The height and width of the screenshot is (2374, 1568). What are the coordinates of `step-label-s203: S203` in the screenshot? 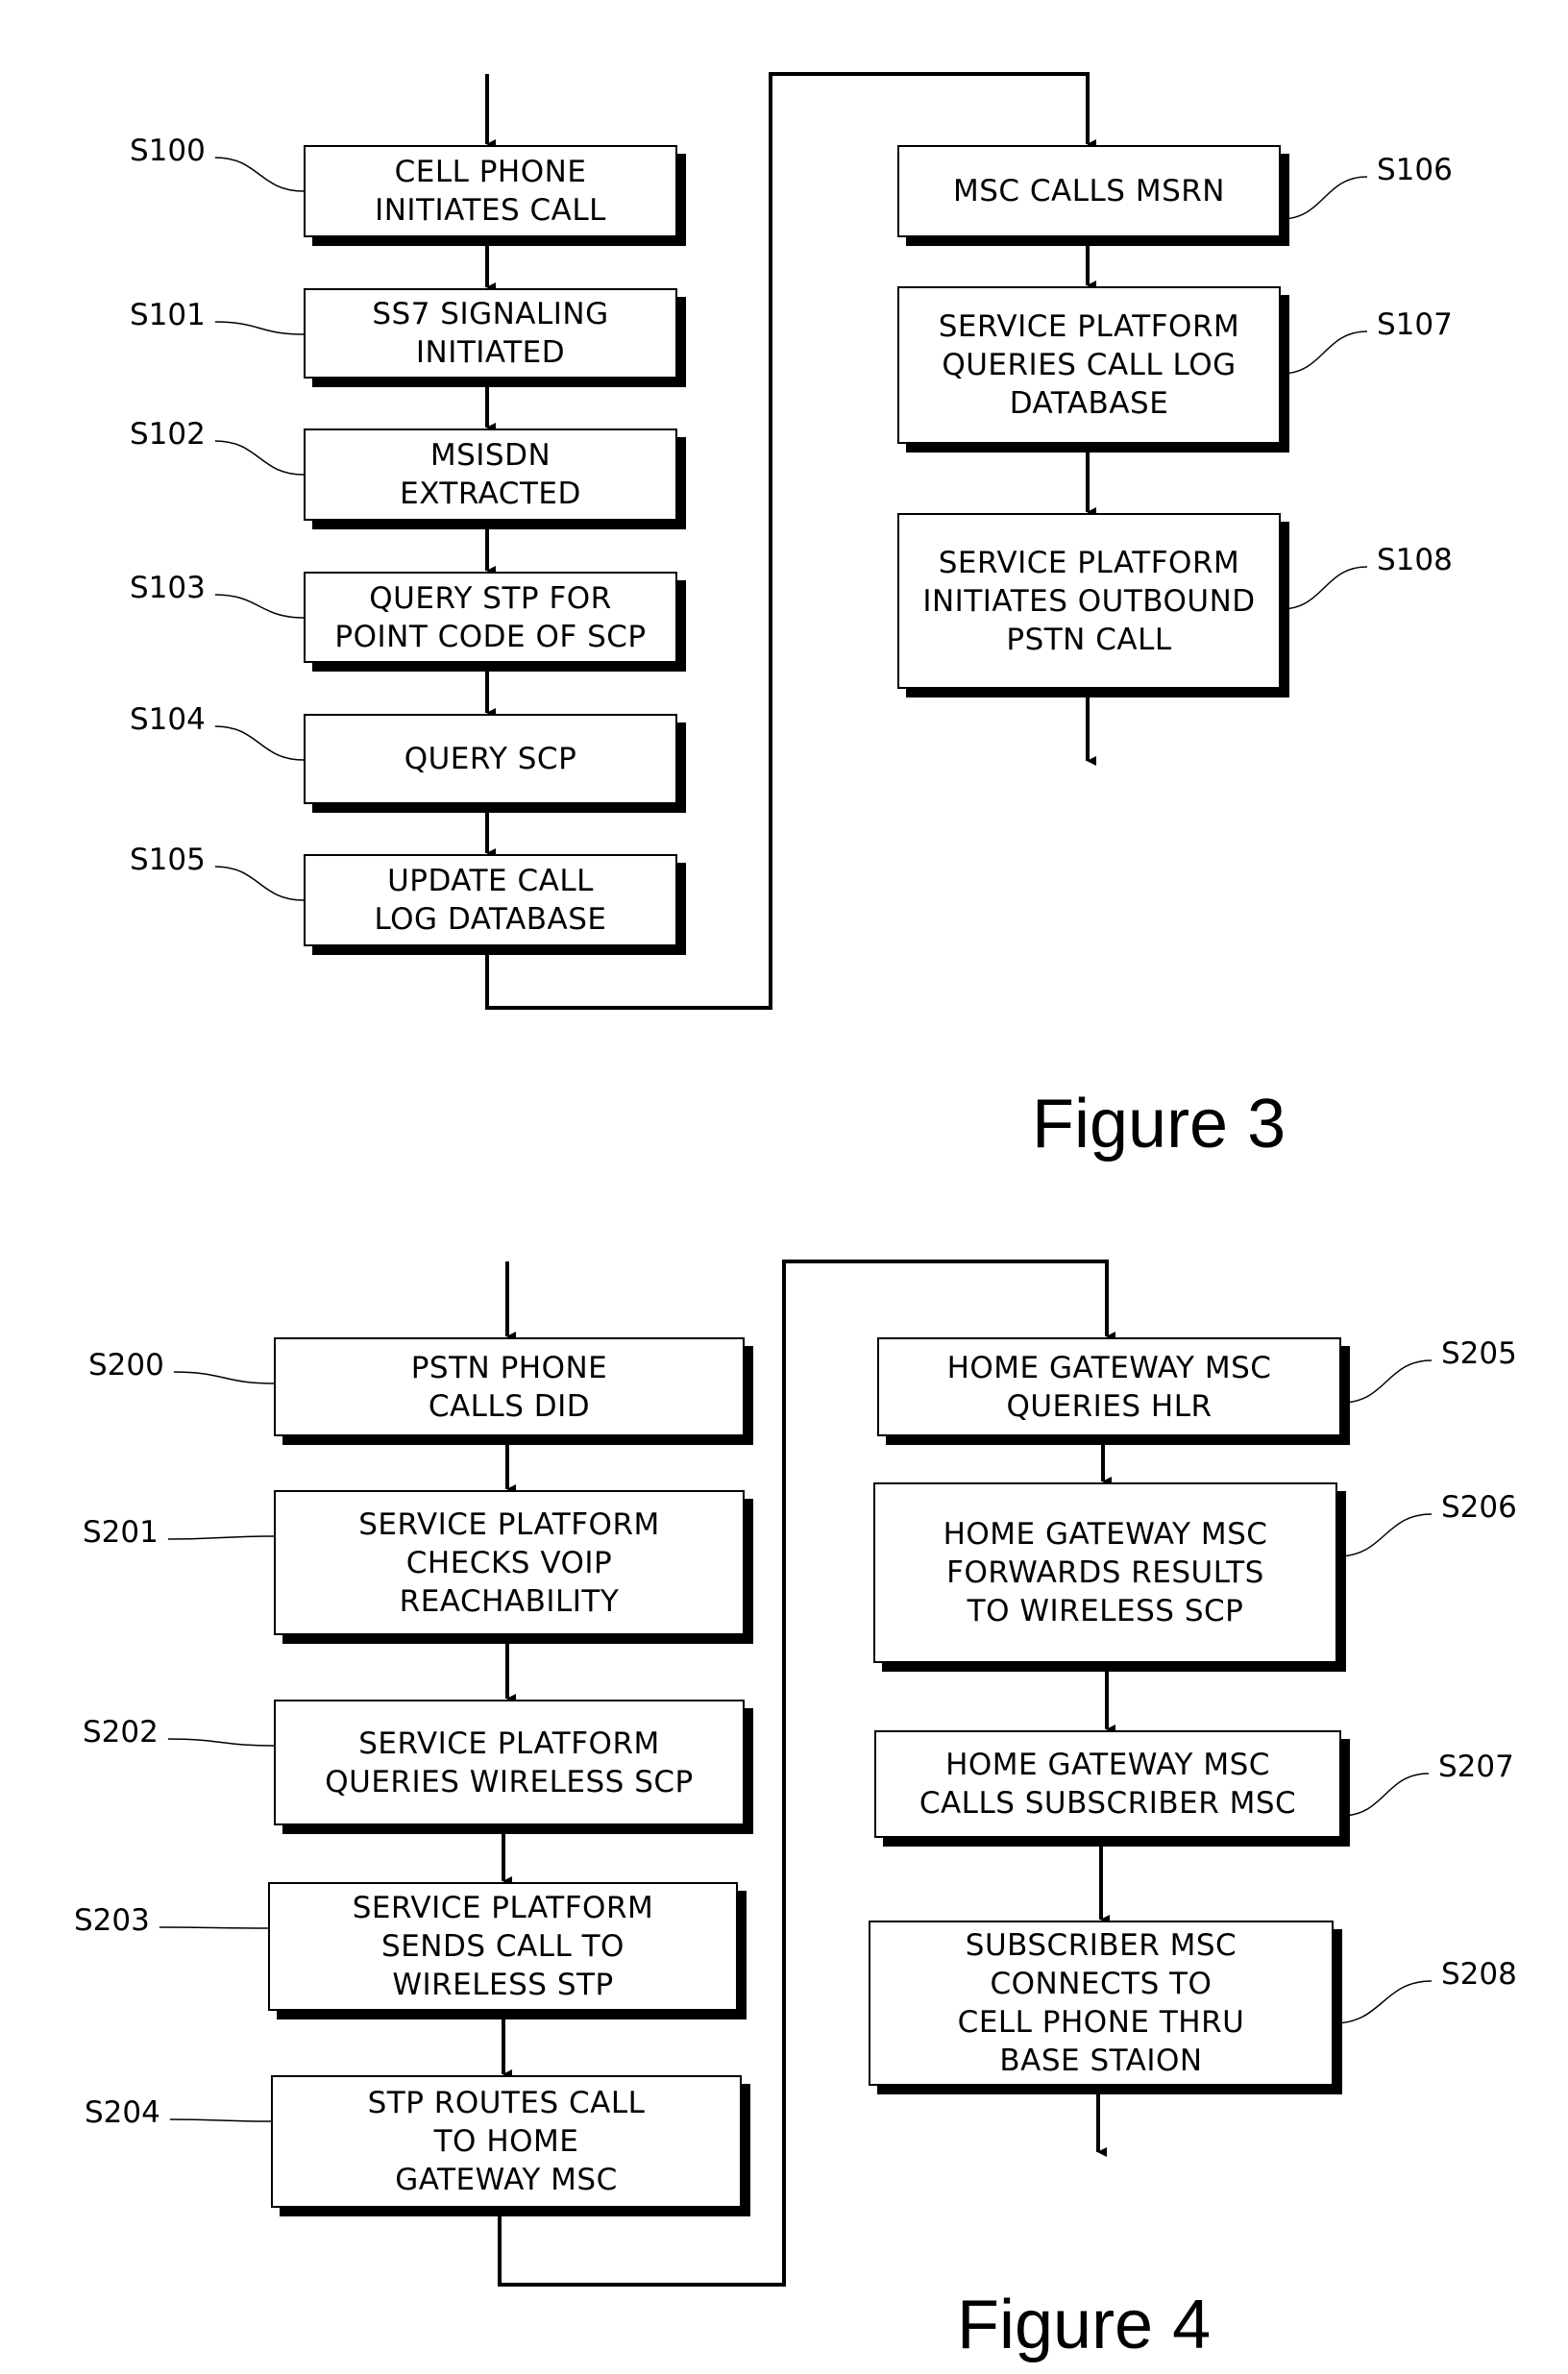 It's located at (112, 1920).